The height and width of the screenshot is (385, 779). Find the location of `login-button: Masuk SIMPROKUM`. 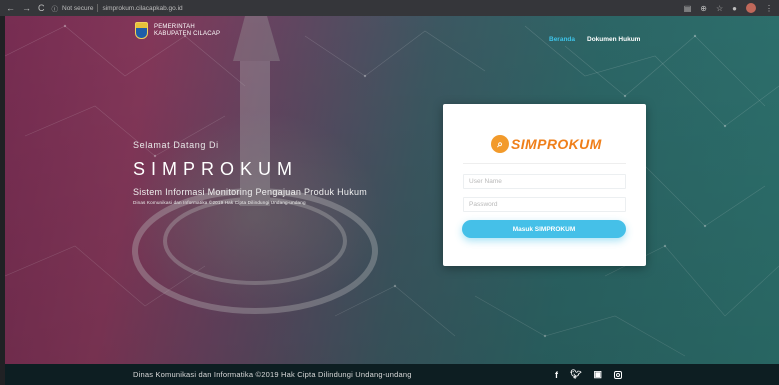

login-button: Masuk SIMPROKUM is located at coordinates (544, 229).